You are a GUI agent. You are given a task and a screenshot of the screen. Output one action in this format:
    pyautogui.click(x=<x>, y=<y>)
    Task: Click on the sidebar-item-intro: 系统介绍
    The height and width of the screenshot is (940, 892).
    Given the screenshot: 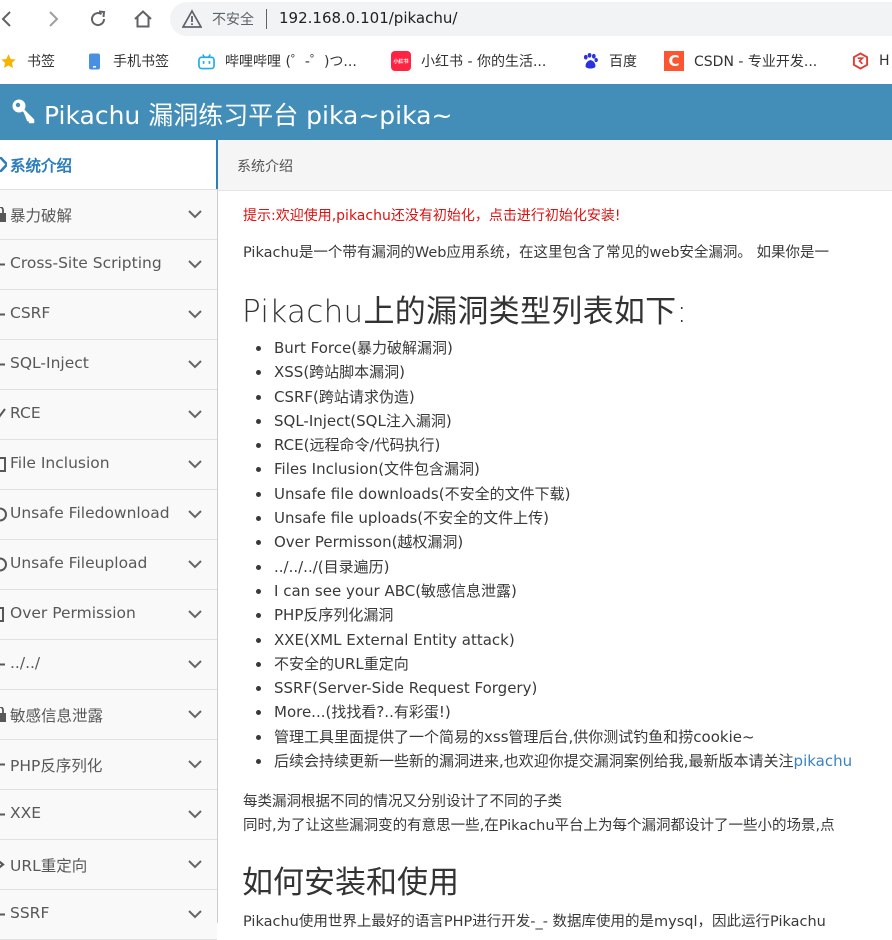 What is the action you would take?
    pyautogui.click(x=109, y=165)
    